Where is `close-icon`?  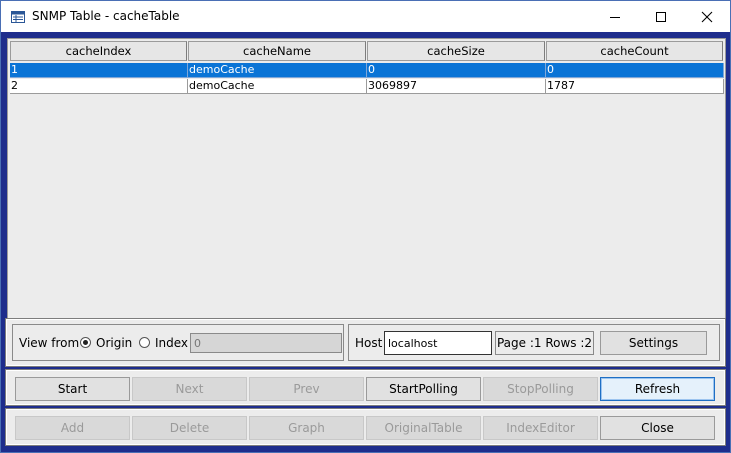
close-icon is located at coordinates (707, 16).